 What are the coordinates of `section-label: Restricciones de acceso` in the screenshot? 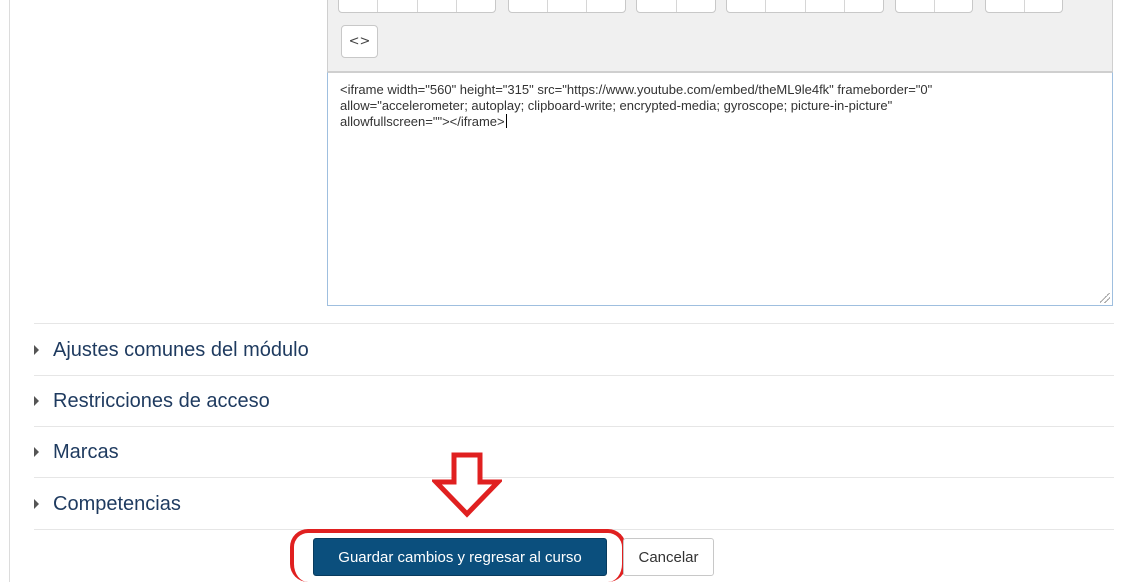 It's located at (161, 400).